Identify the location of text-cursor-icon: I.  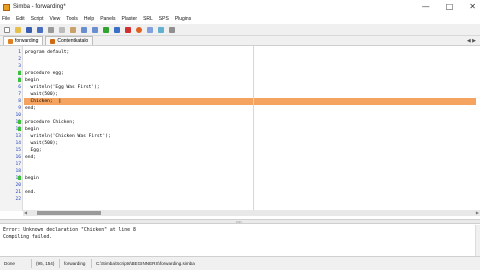
(60, 101).